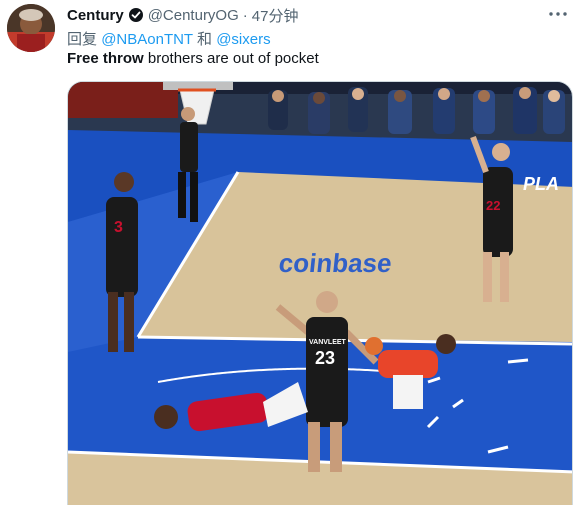  What do you see at coordinates (105, 58) in the screenshot?
I see `tweet-text-bold: Free throw` at bounding box center [105, 58].